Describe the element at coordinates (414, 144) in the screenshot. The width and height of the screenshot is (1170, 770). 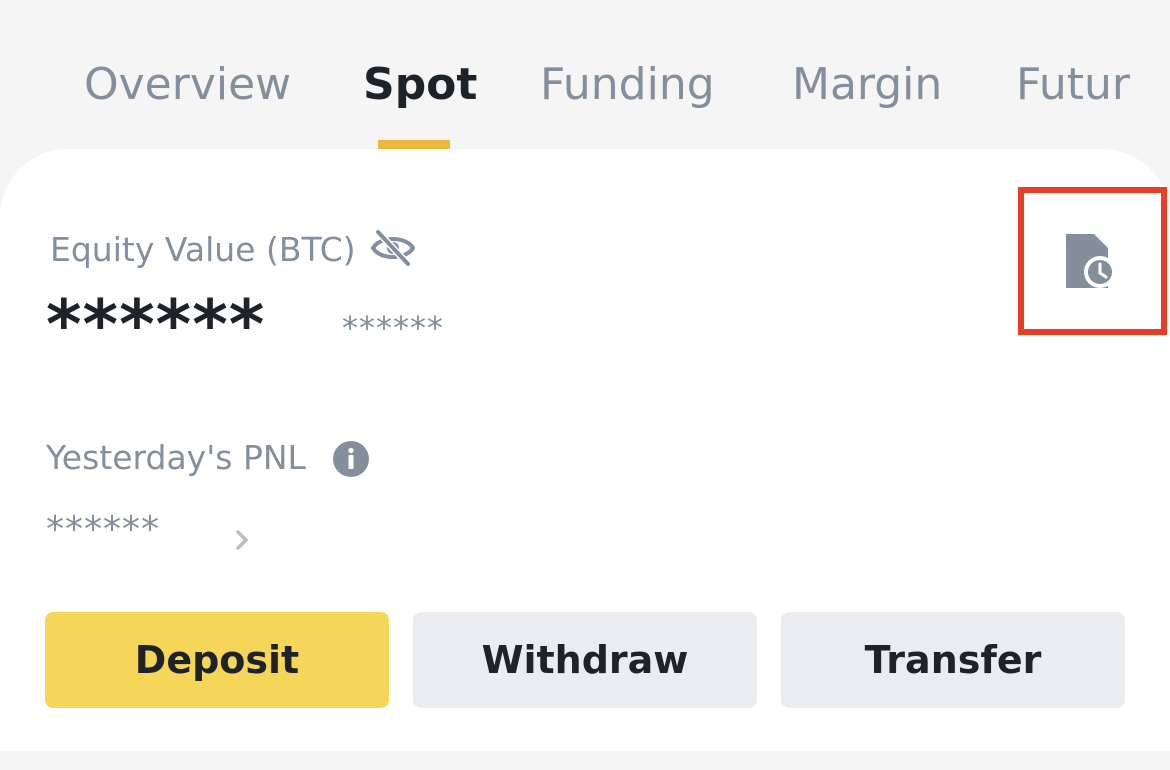
I see `active-tab-indicator` at that location.